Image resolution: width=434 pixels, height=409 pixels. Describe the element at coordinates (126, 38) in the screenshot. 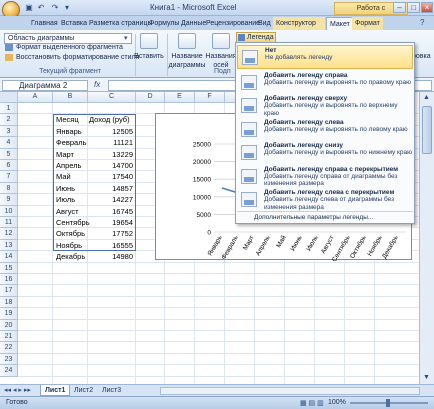

I see `chevron-down-icon: ▾` at that location.